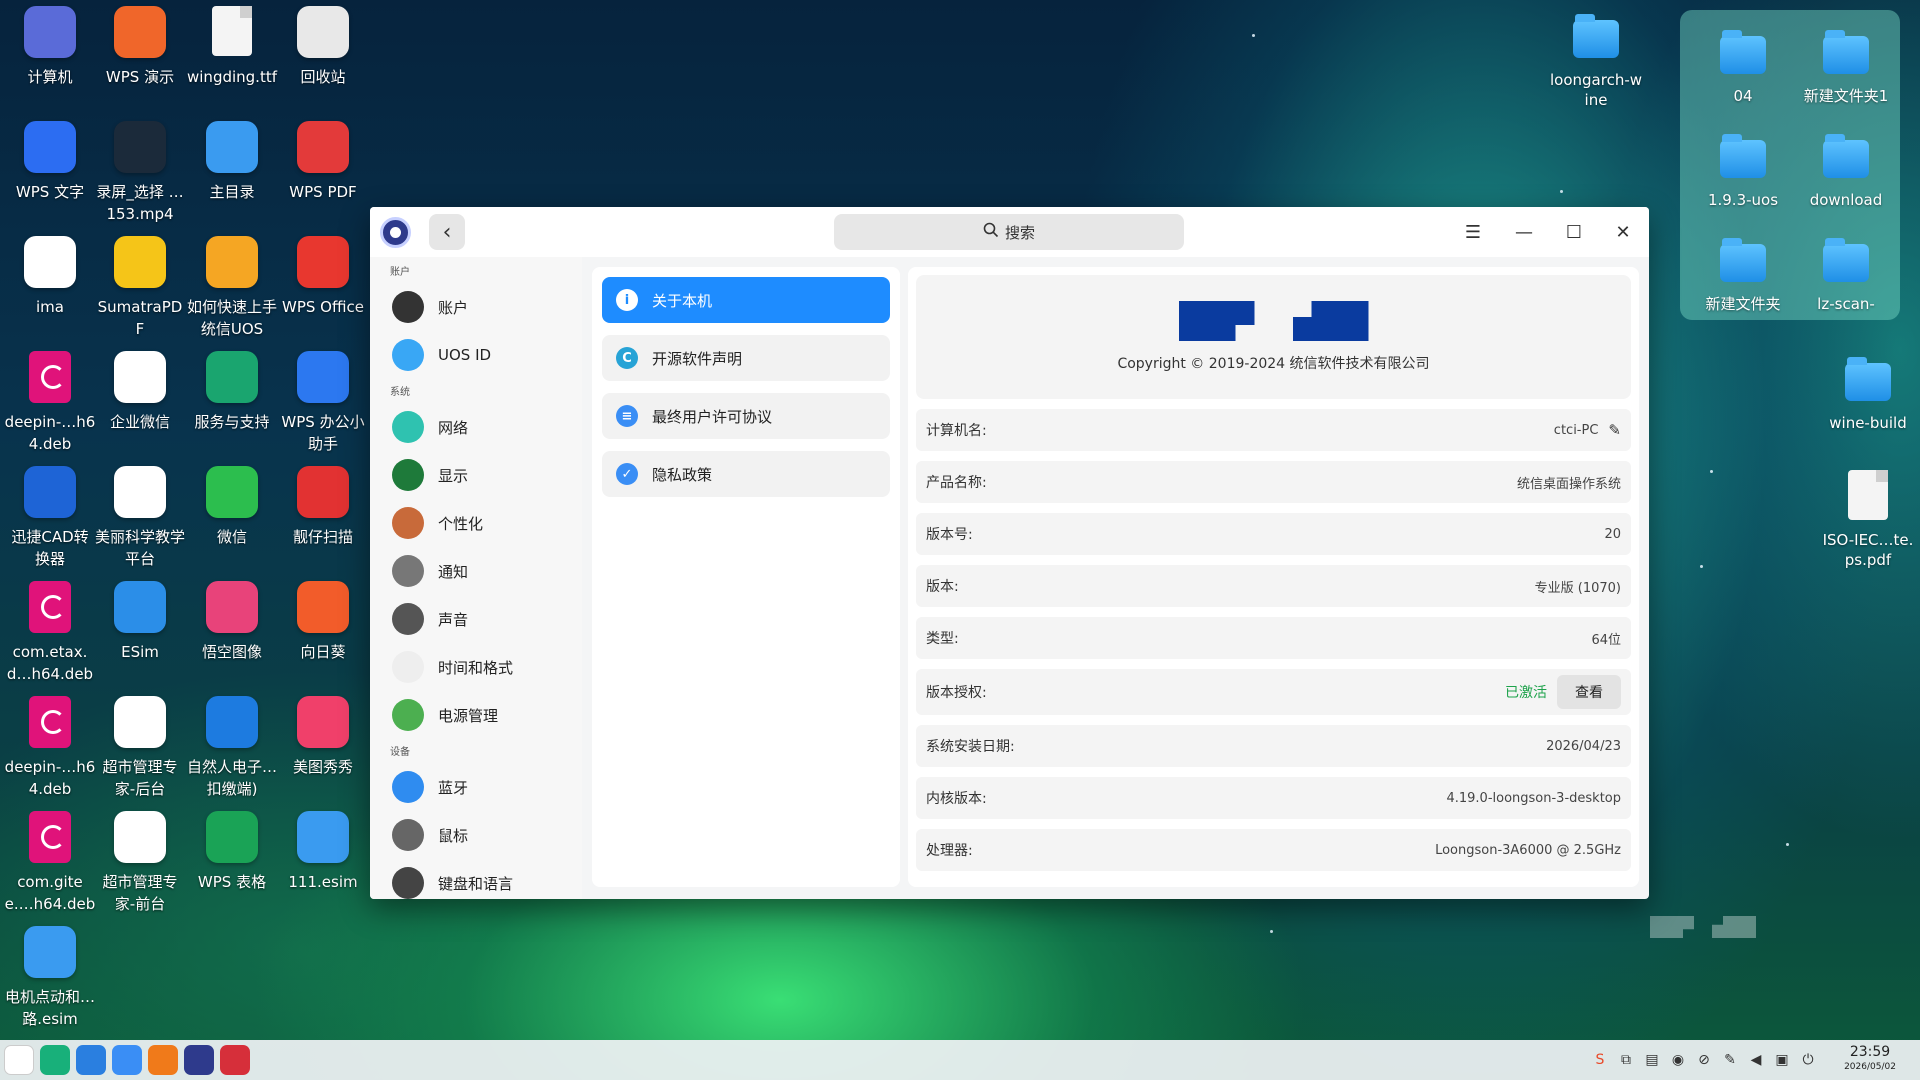 This screenshot has height=1080, width=1920. Describe the element at coordinates (1589, 692) in the screenshot. I see `view-license-button: 查看` at that location.